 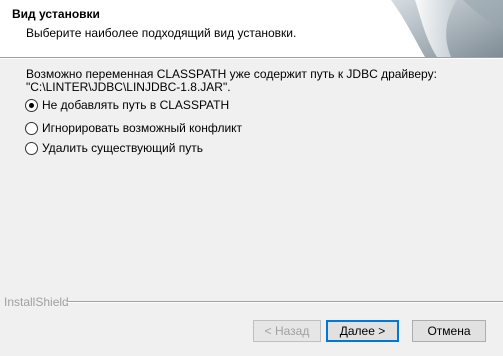 What do you see at coordinates (128, 87) in the screenshot?
I see `message-line-2: "C:\LINTER\JDBC\LINJDBC-1.8.JAR".` at bounding box center [128, 87].